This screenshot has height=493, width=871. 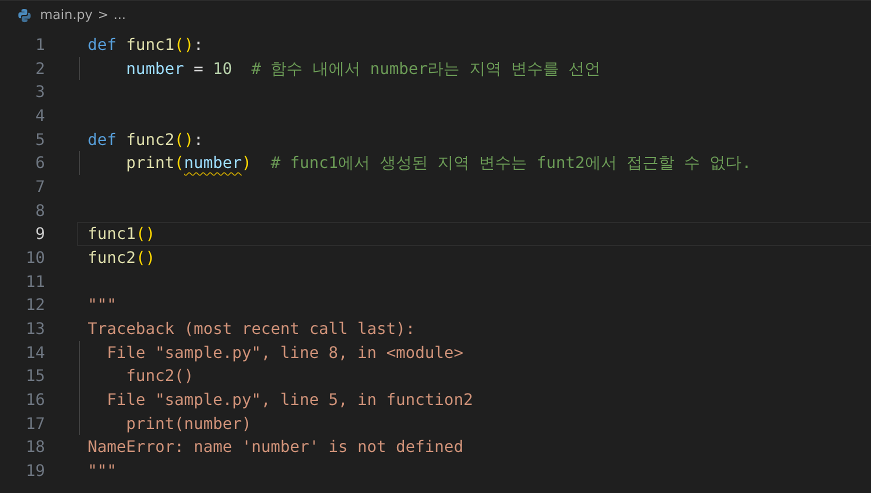 What do you see at coordinates (285, 352) in the screenshot?
I see `string-token: File "sample.py", line 8, in <module>` at bounding box center [285, 352].